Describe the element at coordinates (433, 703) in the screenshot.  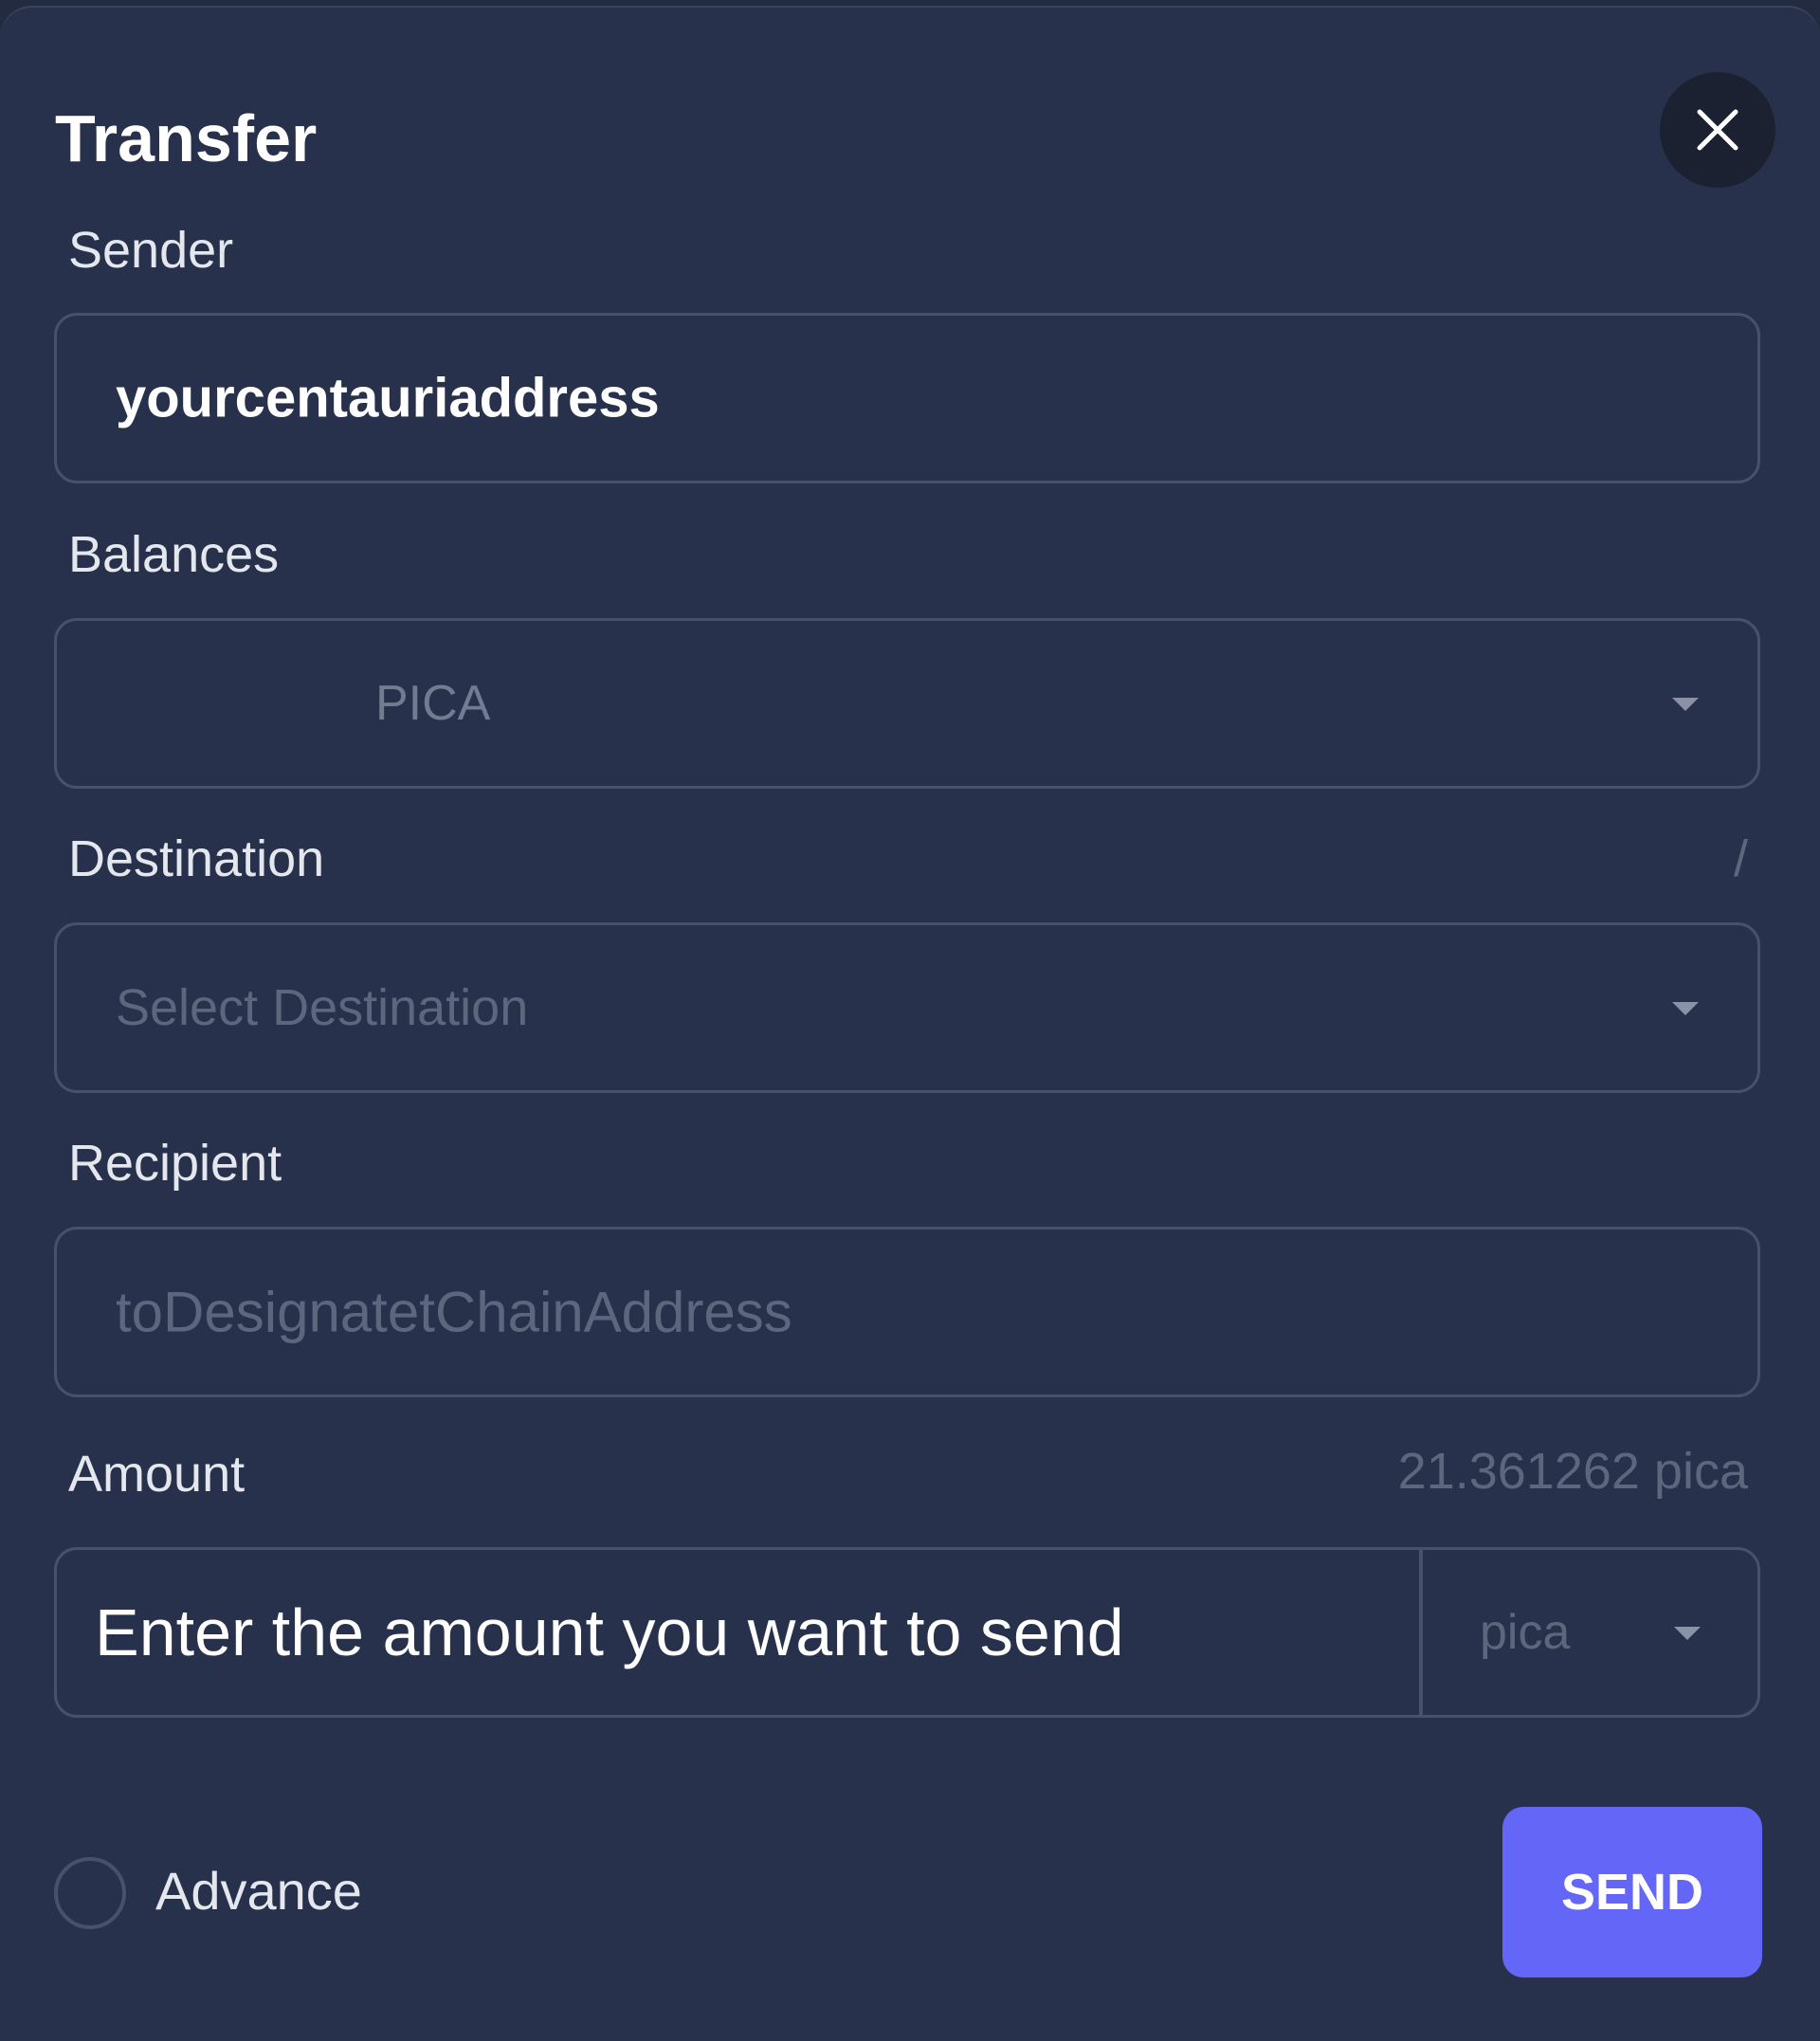
I see `balances-selected-value: PICA` at that location.